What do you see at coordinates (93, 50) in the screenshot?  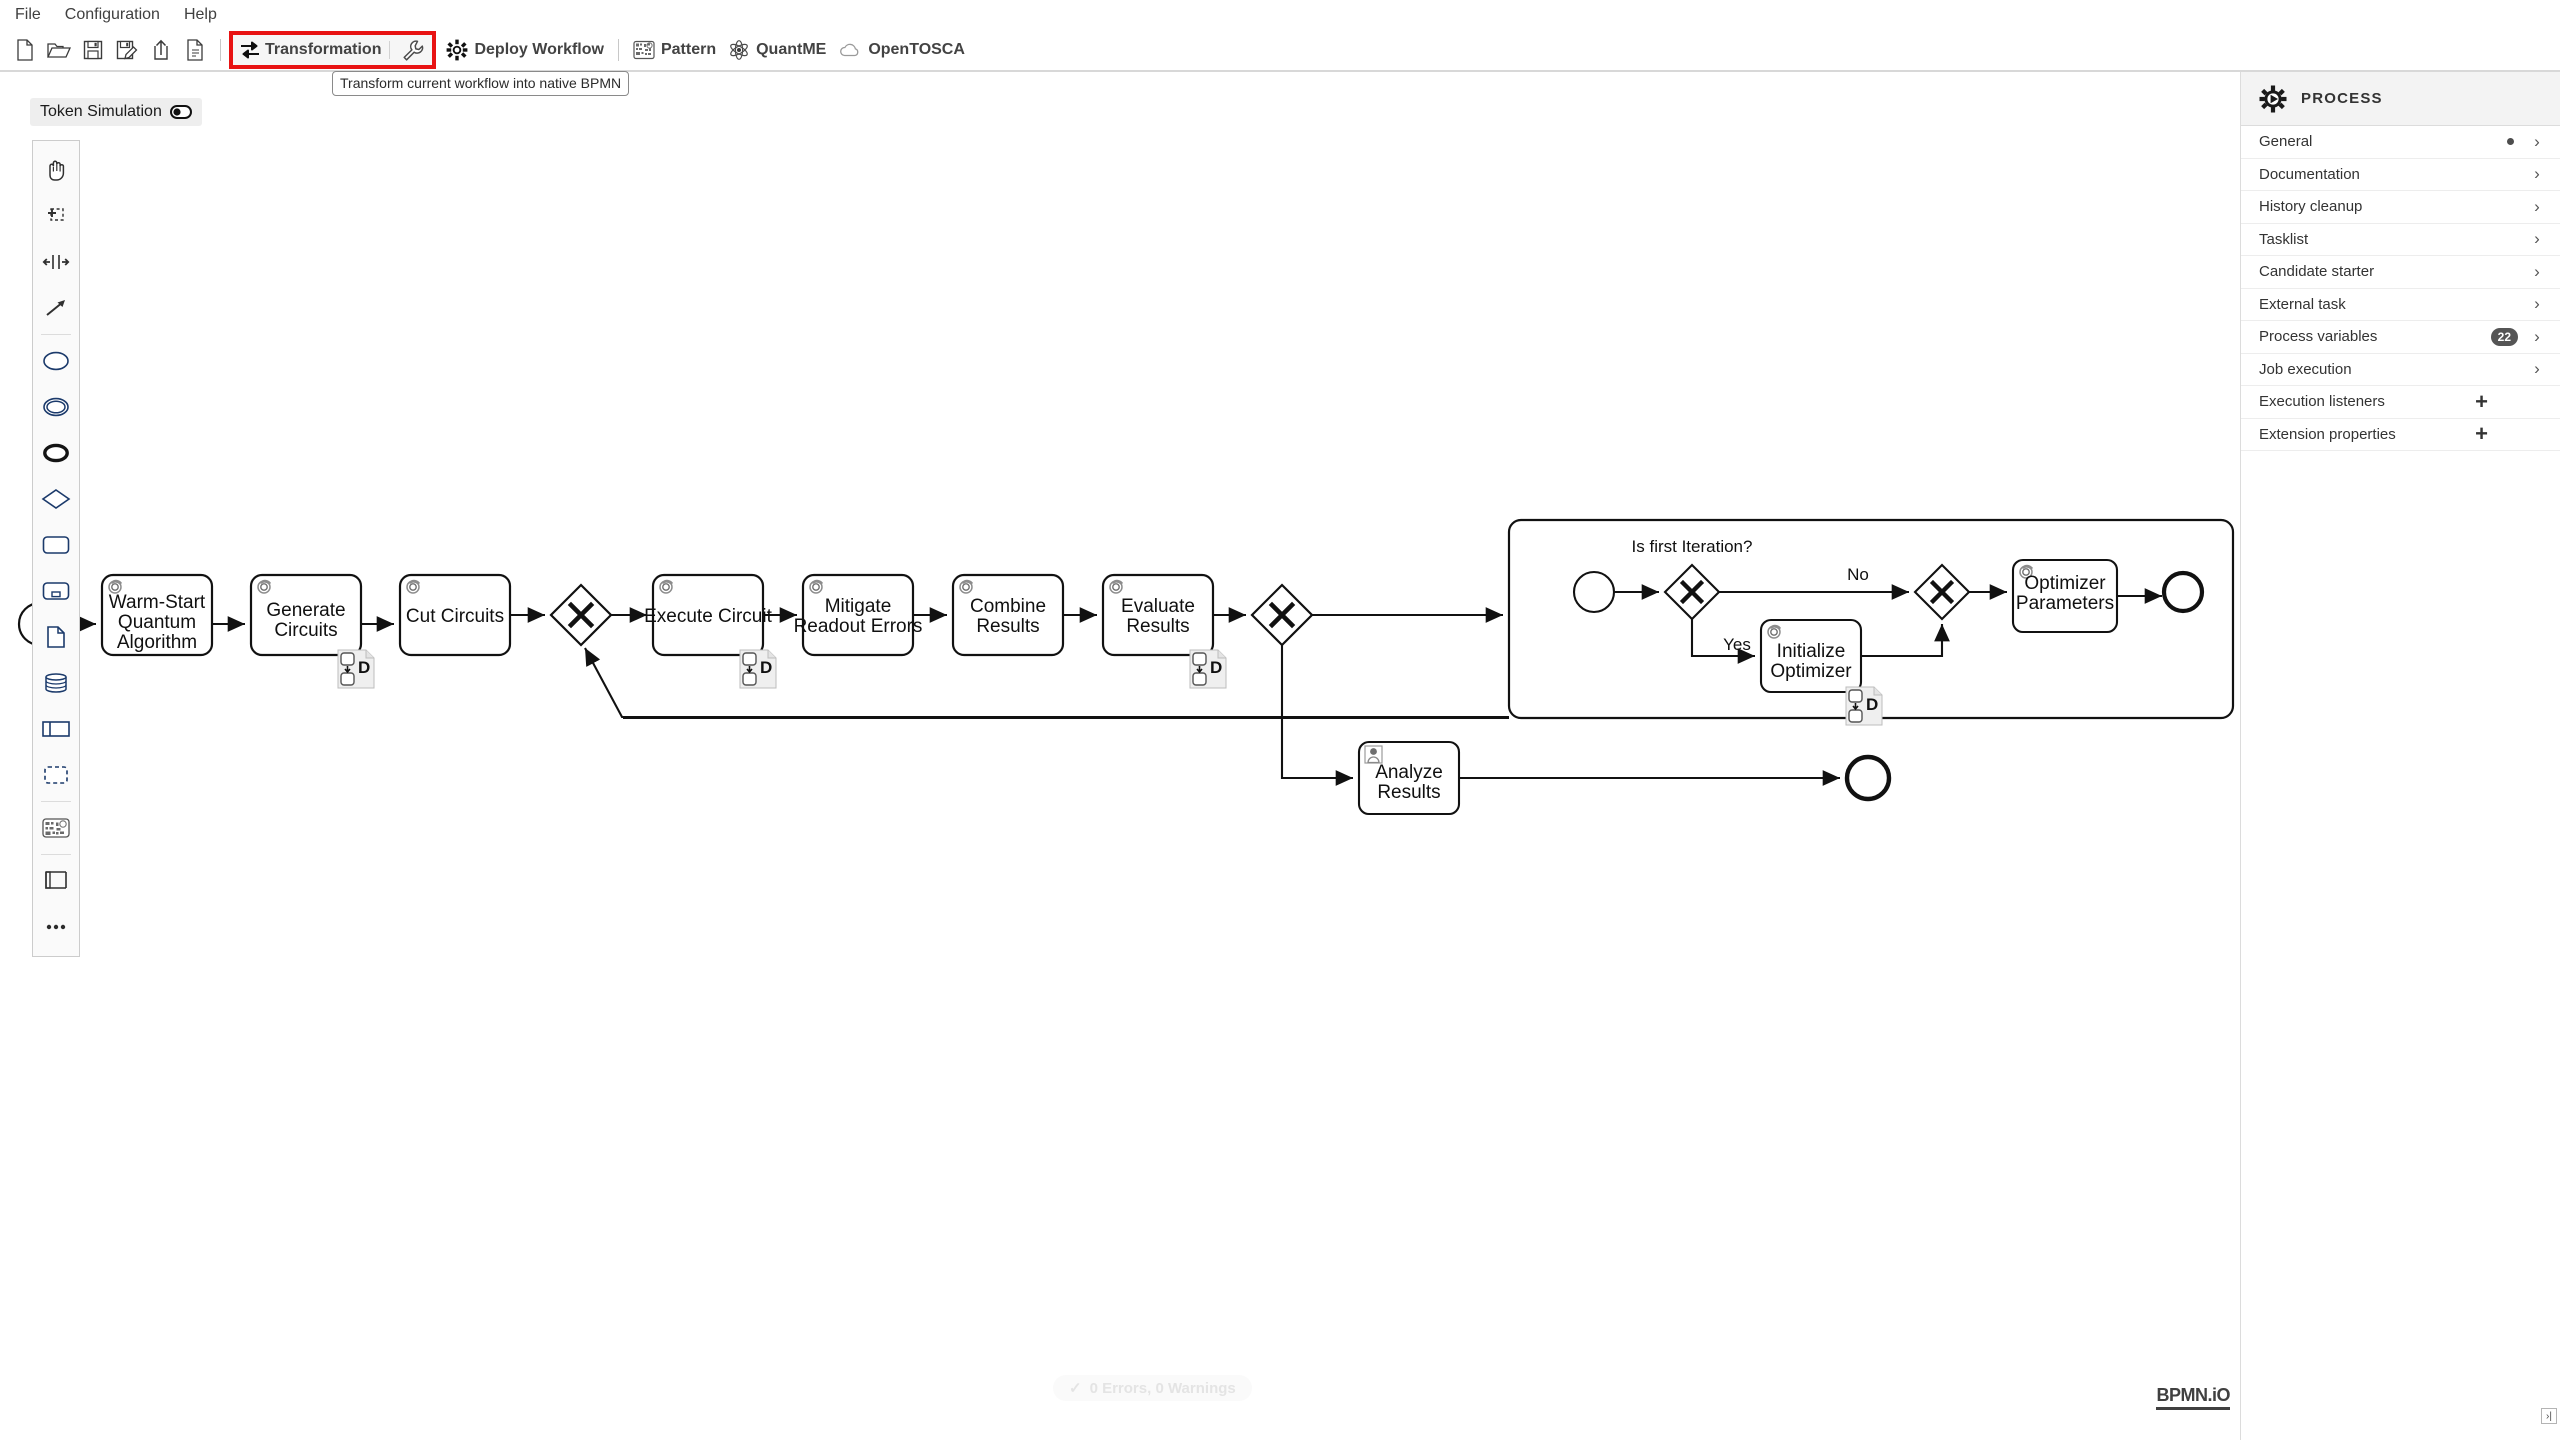 I see `save-icon` at bounding box center [93, 50].